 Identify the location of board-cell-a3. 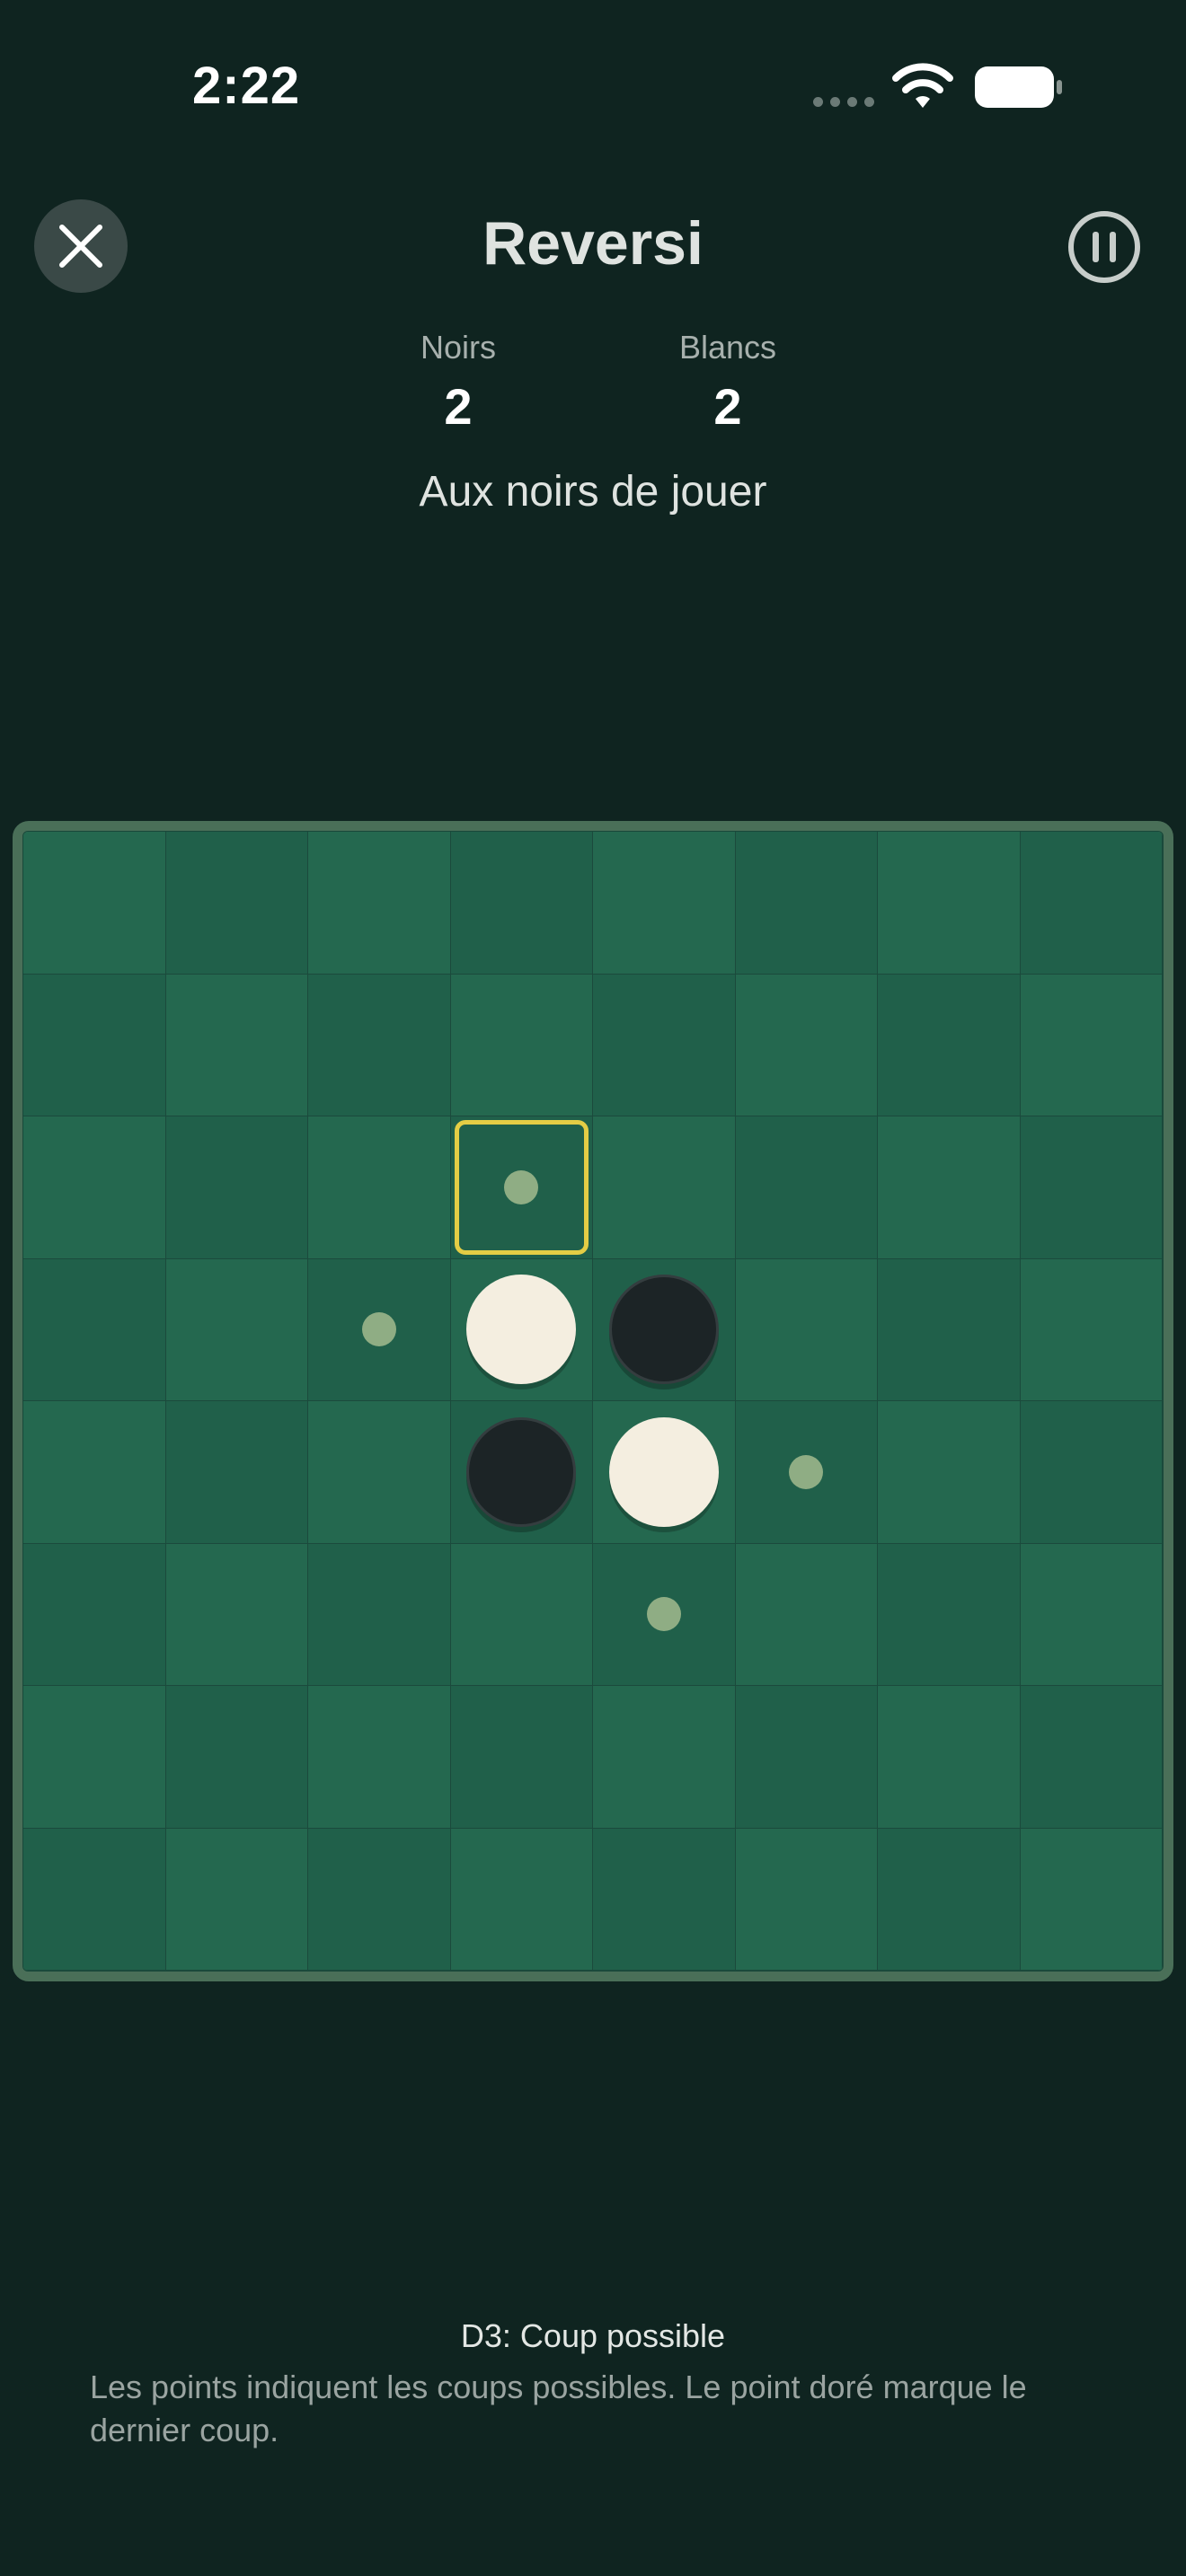
(94, 1187).